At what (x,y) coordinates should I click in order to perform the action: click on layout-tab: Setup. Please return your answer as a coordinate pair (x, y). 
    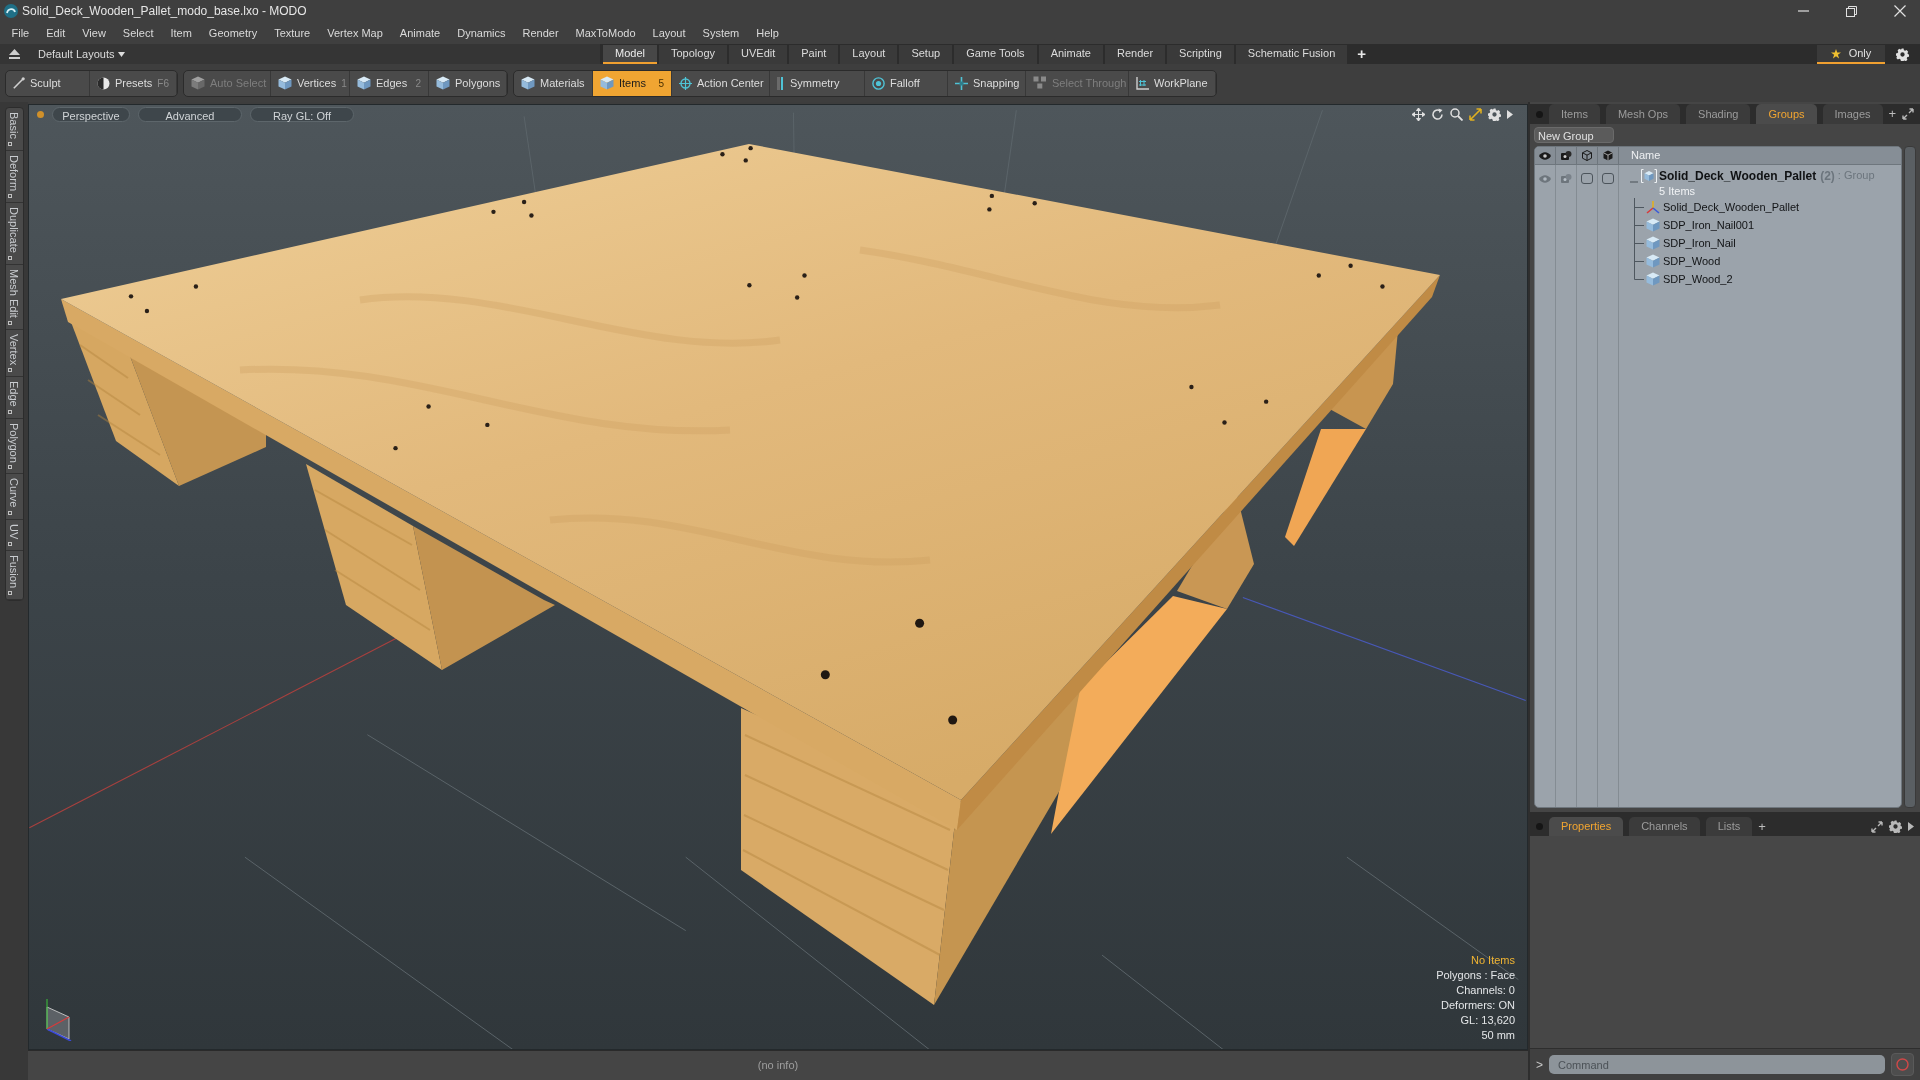
    Looking at the image, I should click on (926, 54).